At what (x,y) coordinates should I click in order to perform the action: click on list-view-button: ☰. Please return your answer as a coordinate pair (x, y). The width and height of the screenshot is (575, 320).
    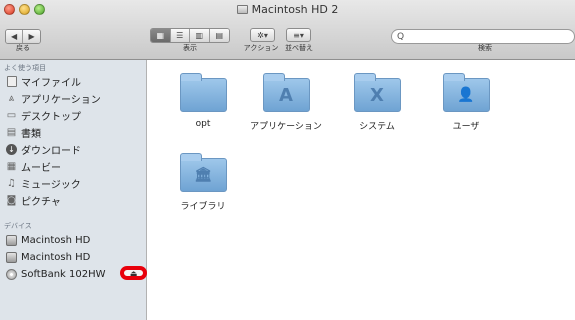
    Looking at the image, I should click on (180, 35).